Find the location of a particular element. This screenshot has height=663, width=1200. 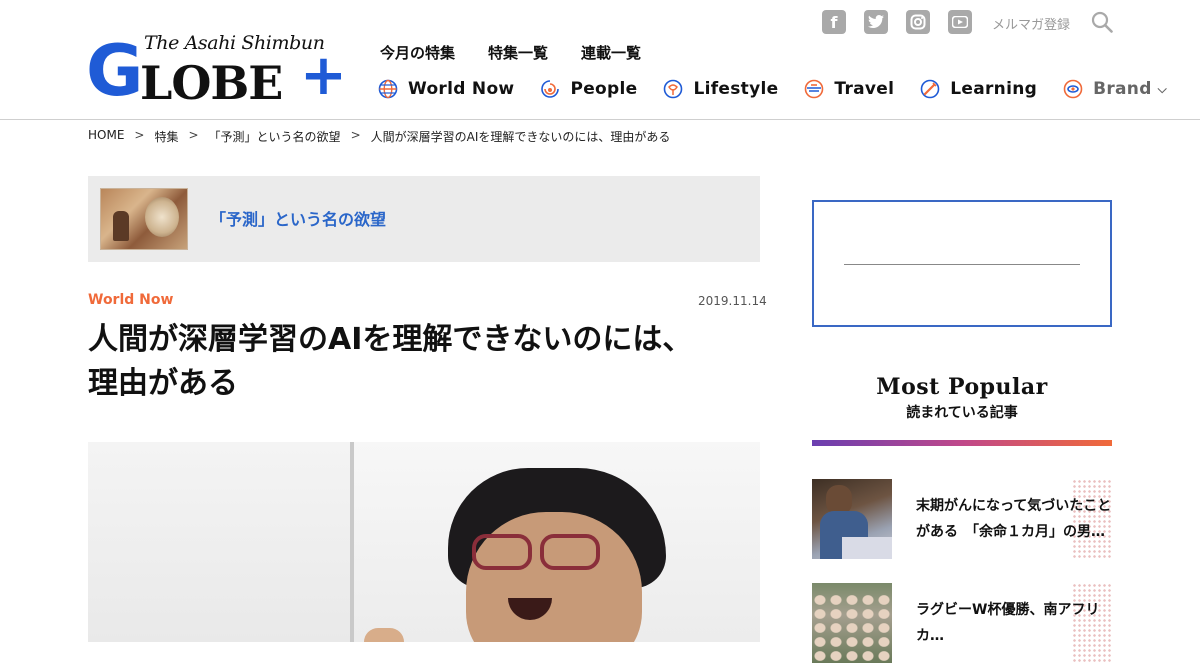

top-link-feature-list: 特集一覧 is located at coordinates (518, 52).